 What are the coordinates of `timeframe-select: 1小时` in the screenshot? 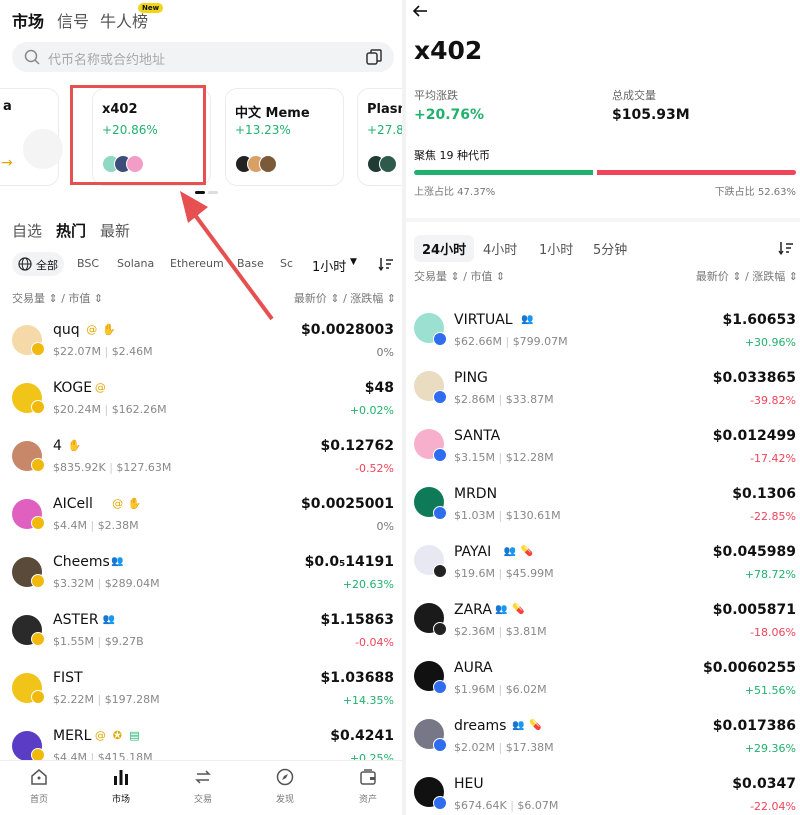 It's located at (329, 265).